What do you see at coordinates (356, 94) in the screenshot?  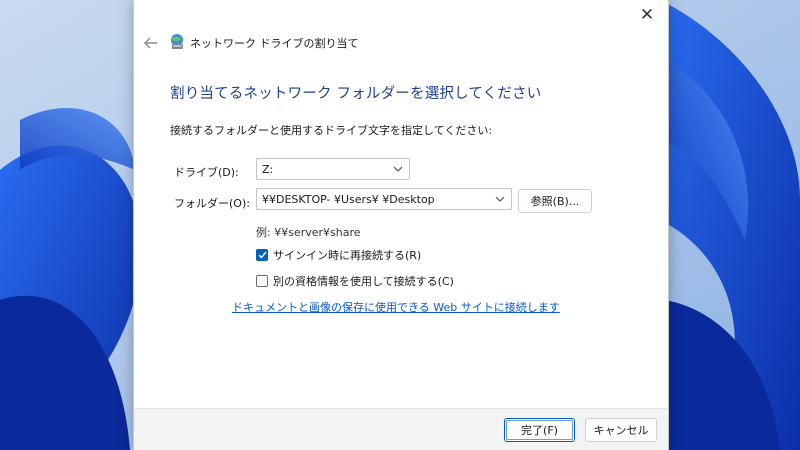 I see `page-heading: 割り当てるネットワーク フォルダーを選択してください` at bounding box center [356, 94].